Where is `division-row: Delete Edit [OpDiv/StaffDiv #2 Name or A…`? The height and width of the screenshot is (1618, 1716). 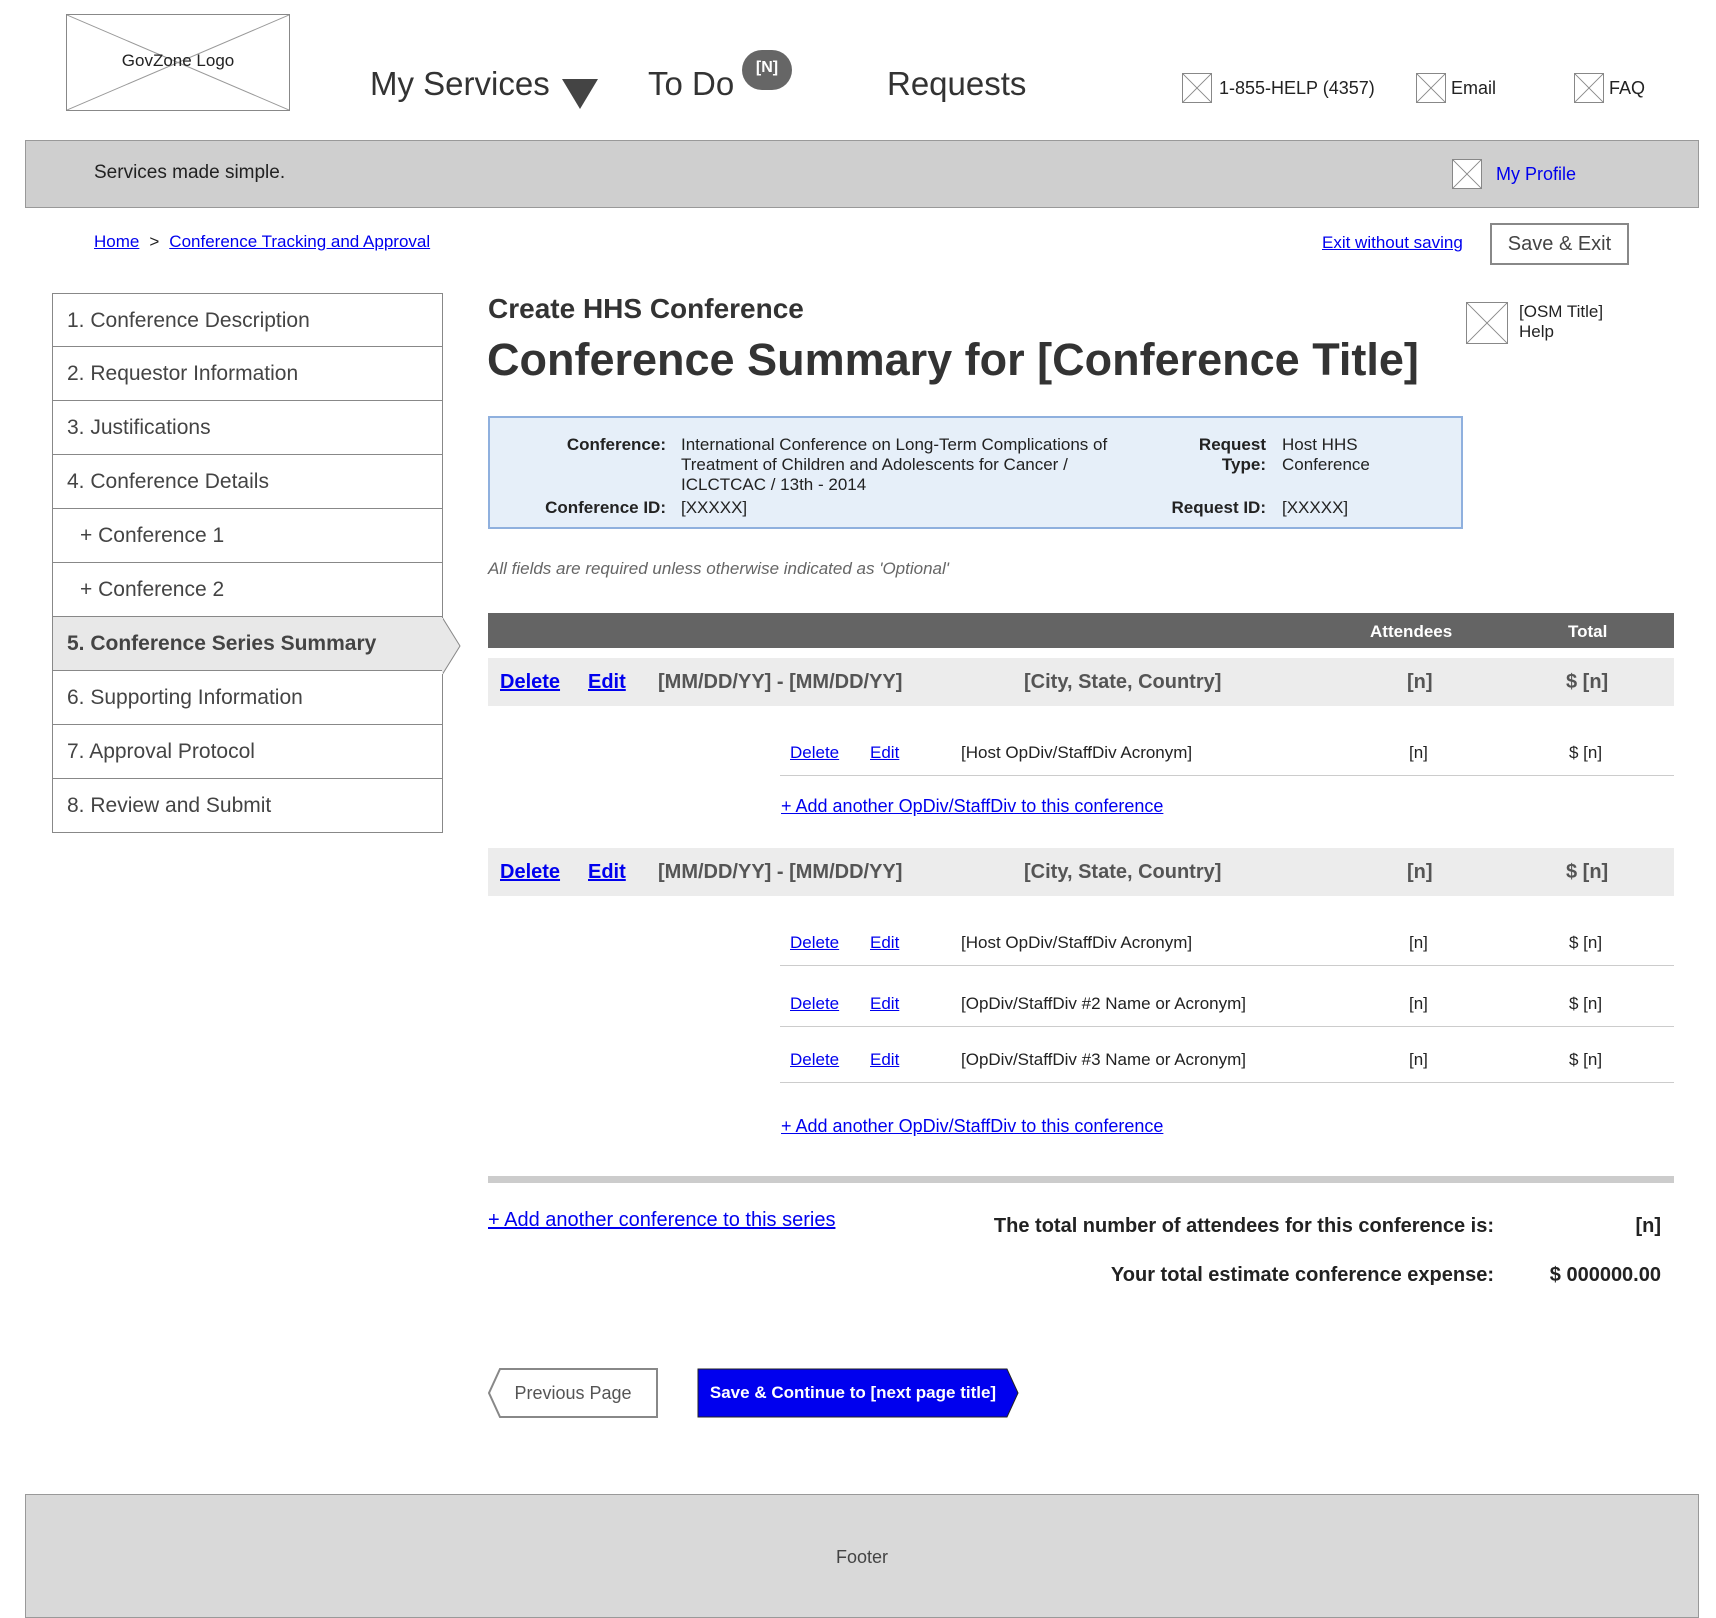 division-row: Delete Edit [OpDiv/StaffDiv #2 Name or A… is located at coordinates (1227, 1002).